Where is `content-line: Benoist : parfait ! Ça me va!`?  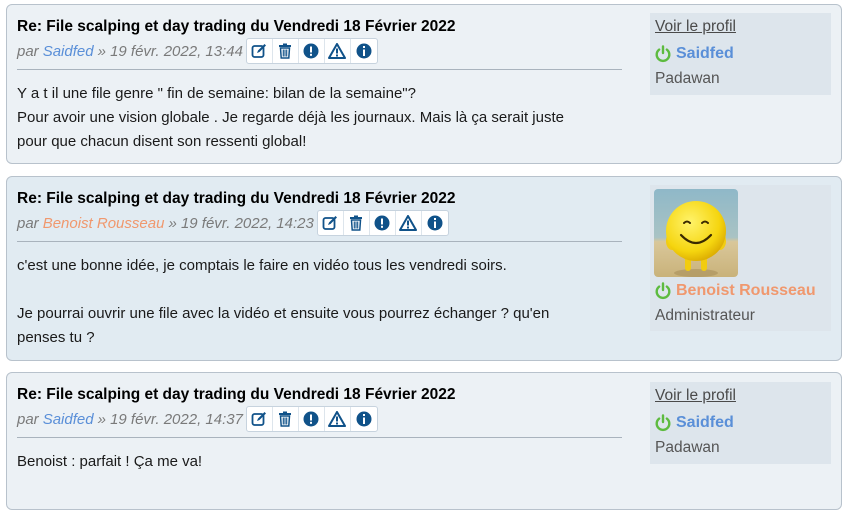
content-line: Benoist : parfait ! Ça me va! is located at coordinates (110, 461).